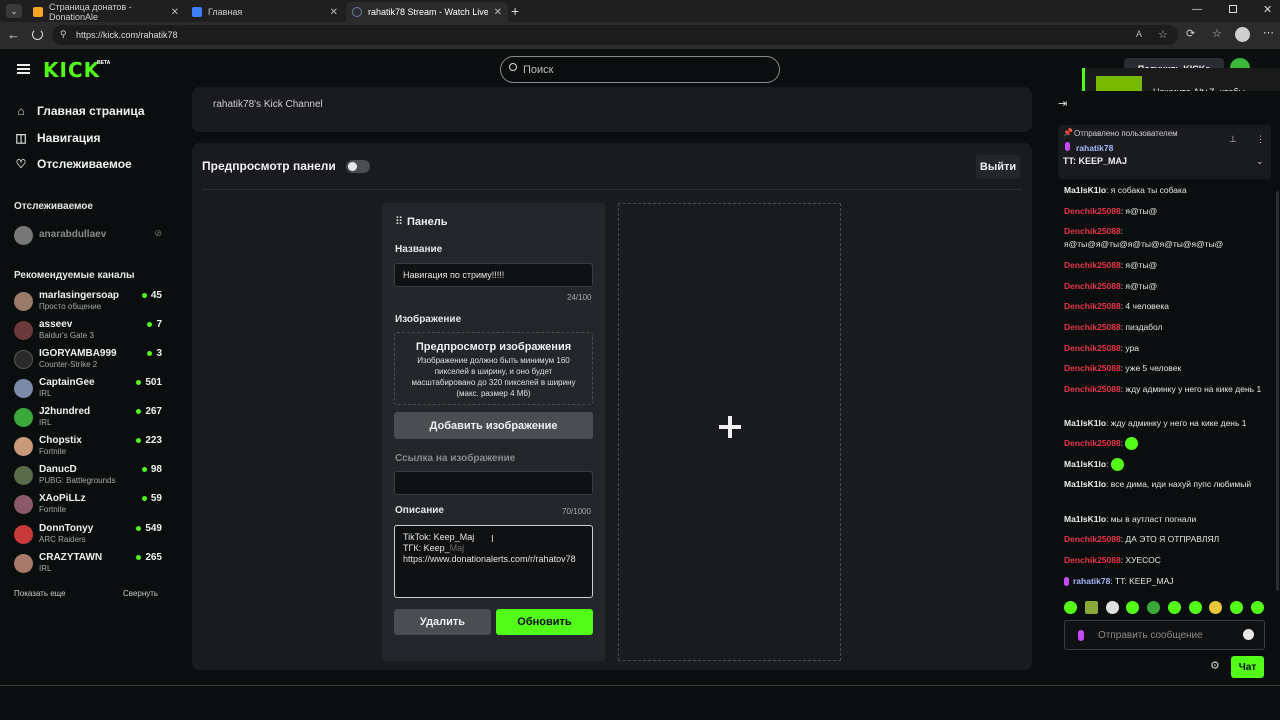 This screenshot has width=1280, height=720. Describe the element at coordinates (88, 536) in the screenshot. I see `recommended-channel: DonnTonyy ARC Raiders 549` at that location.